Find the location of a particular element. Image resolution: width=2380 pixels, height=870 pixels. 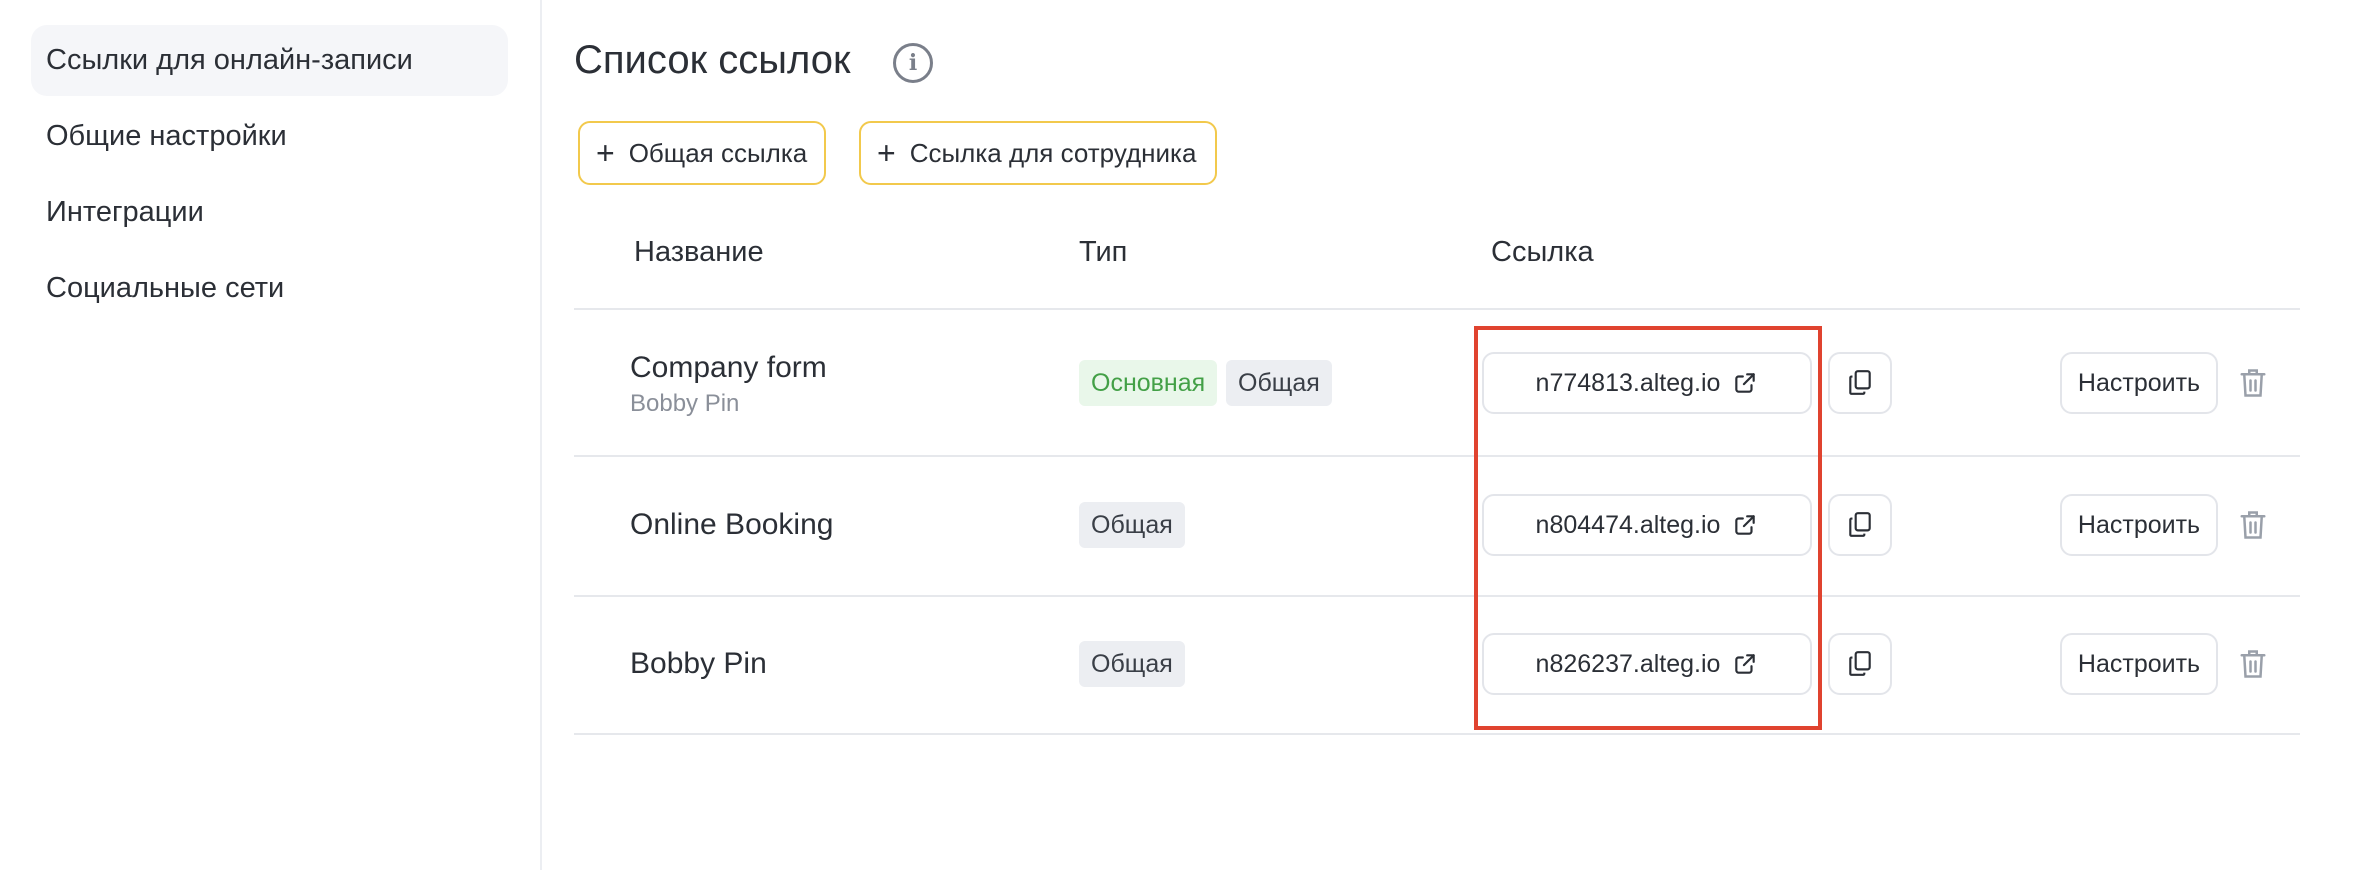

sidebar-item-label: Интеграции is located at coordinates (125, 212).